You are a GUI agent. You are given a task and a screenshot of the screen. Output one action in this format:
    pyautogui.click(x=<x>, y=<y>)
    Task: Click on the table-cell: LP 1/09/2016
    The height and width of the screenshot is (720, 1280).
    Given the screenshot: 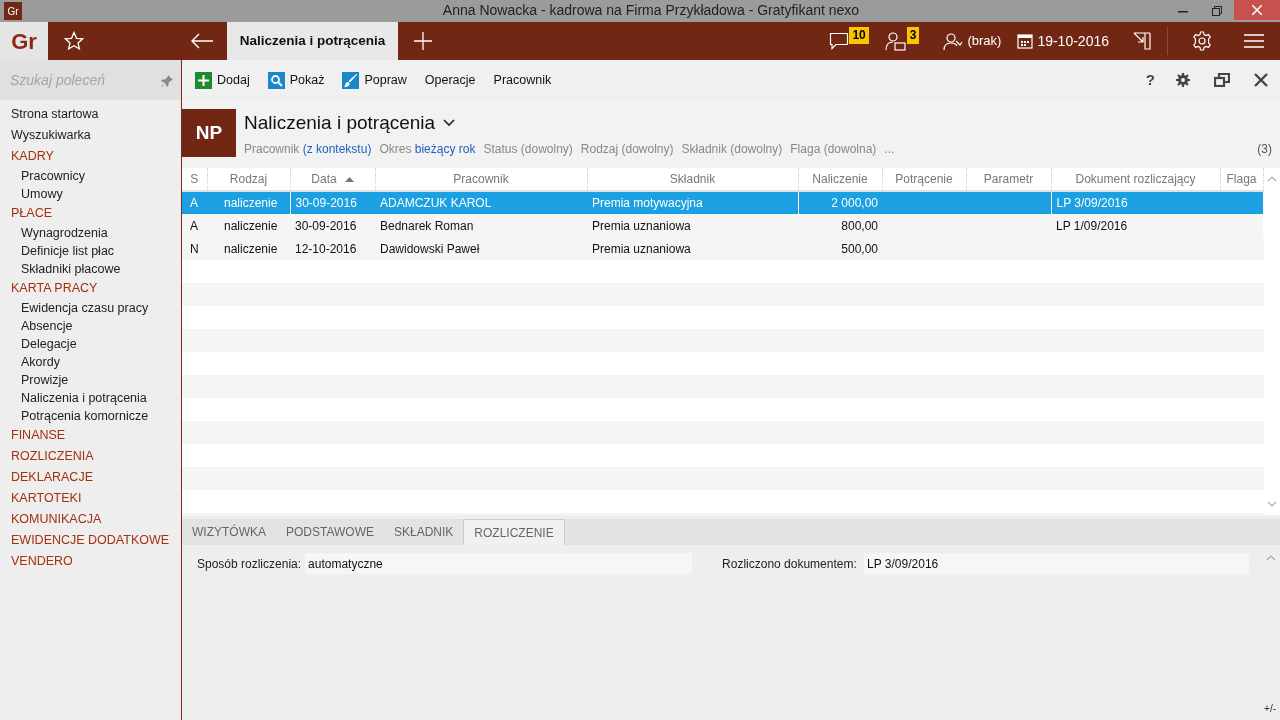 What is the action you would take?
    pyautogui.click(x=1135, y=225)
    